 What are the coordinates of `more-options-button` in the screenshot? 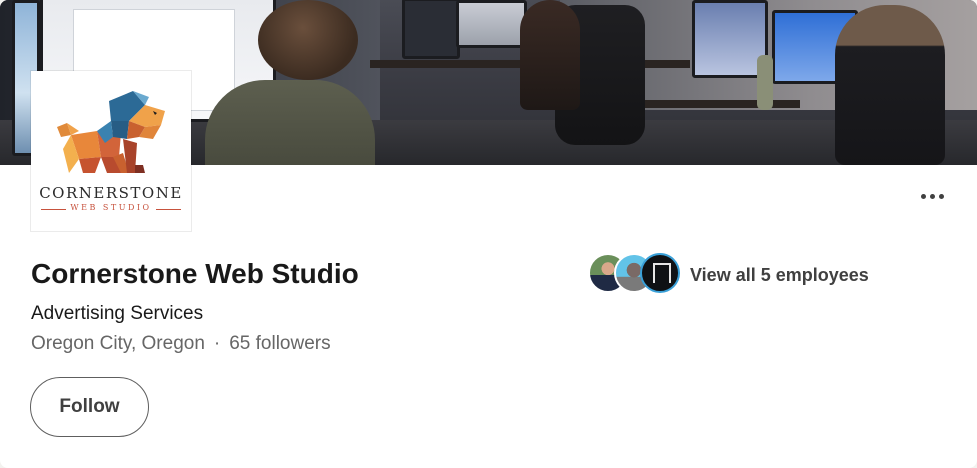 It's located at (932, 196).